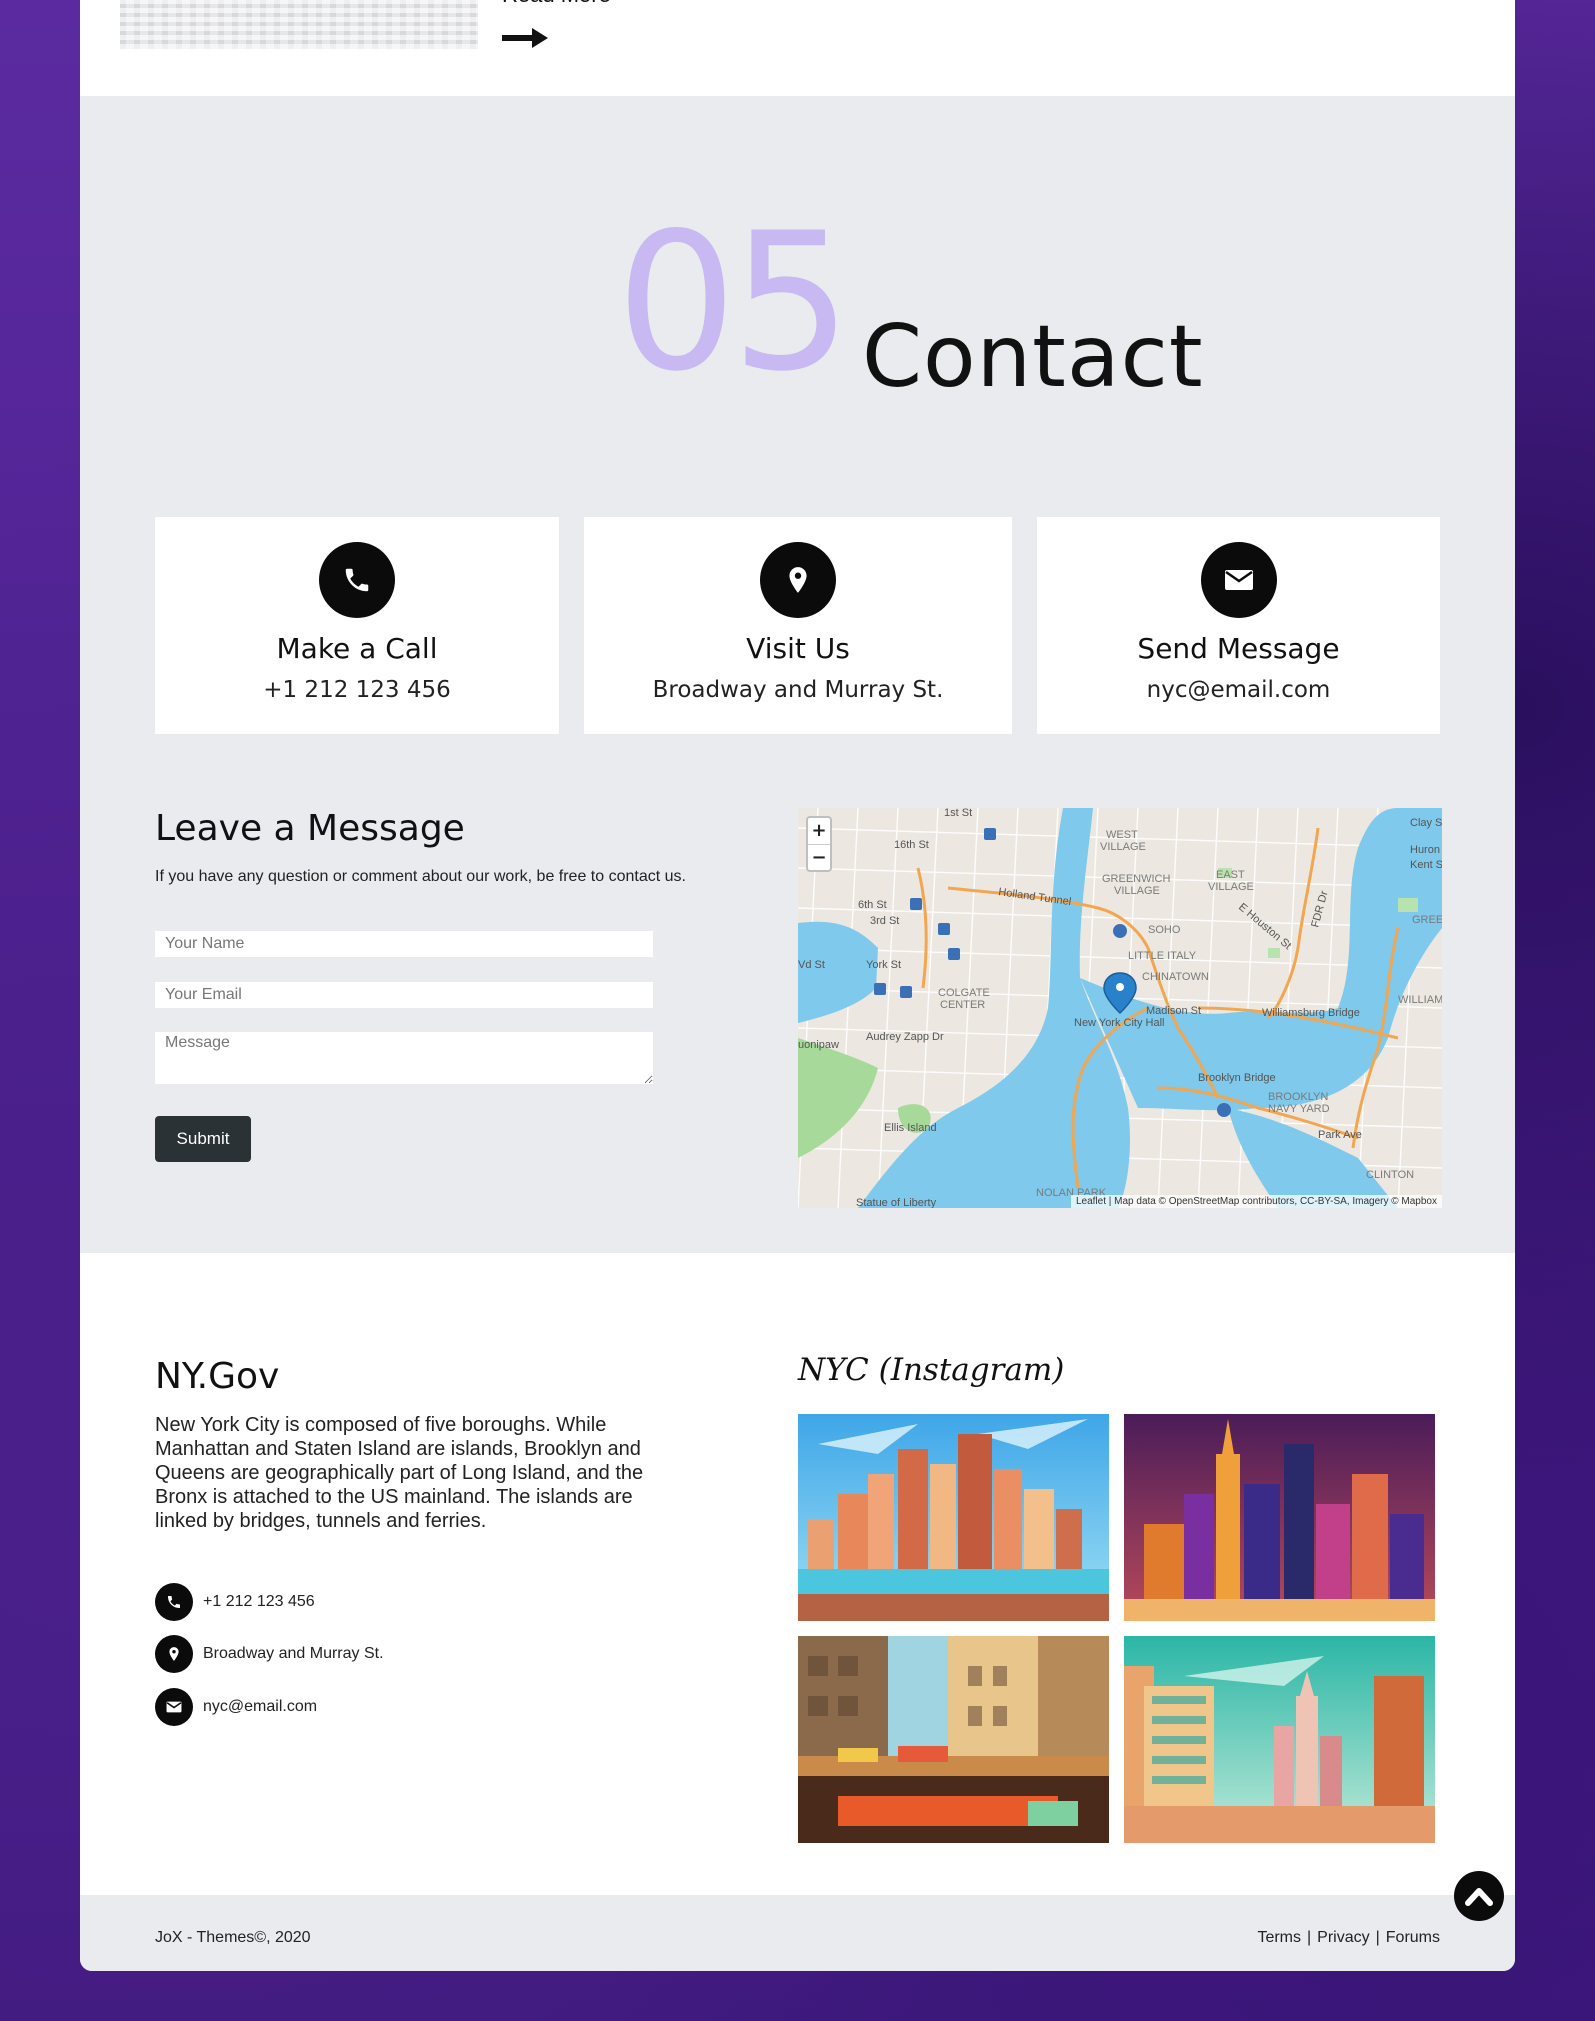  Describe the element at coordinates (1420, 1000) in the screenshot. I see `svg-text: WILLIAMSB` at that location.